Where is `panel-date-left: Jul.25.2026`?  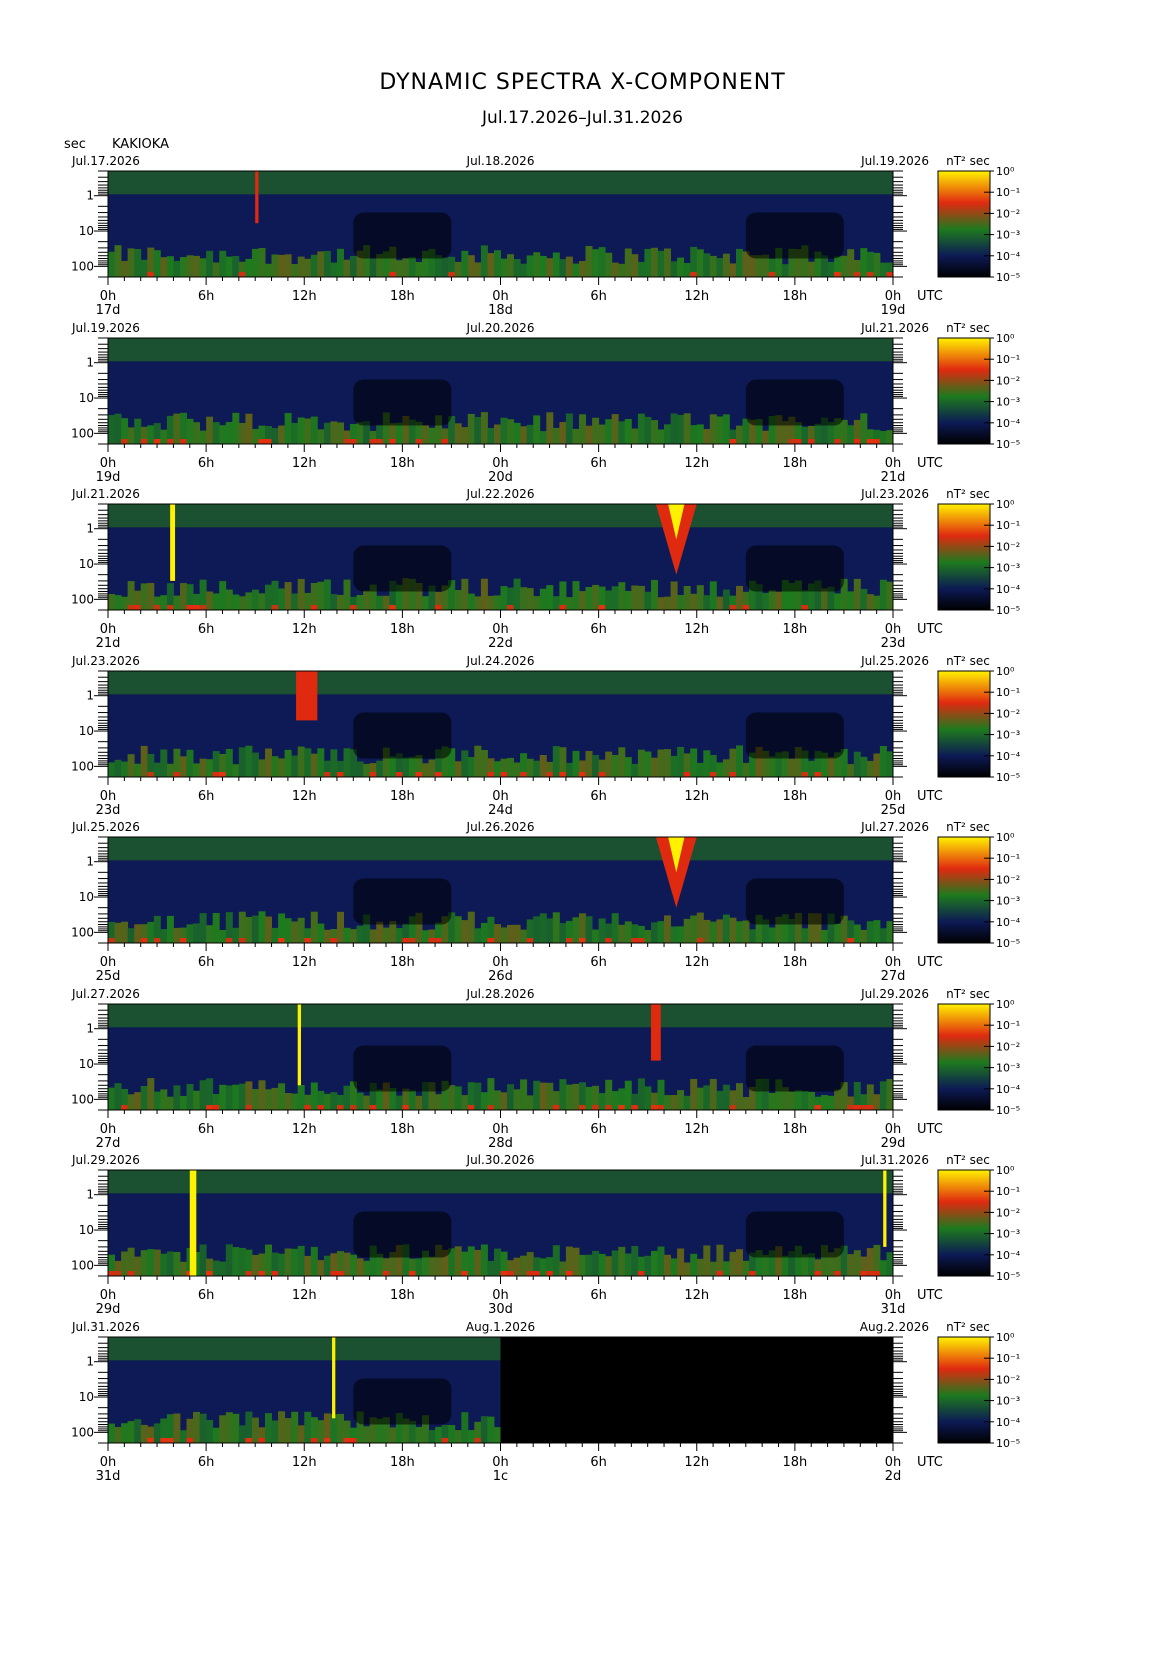 panel-date-left: Jul.25.2026 is located at coordinates (105, 827).